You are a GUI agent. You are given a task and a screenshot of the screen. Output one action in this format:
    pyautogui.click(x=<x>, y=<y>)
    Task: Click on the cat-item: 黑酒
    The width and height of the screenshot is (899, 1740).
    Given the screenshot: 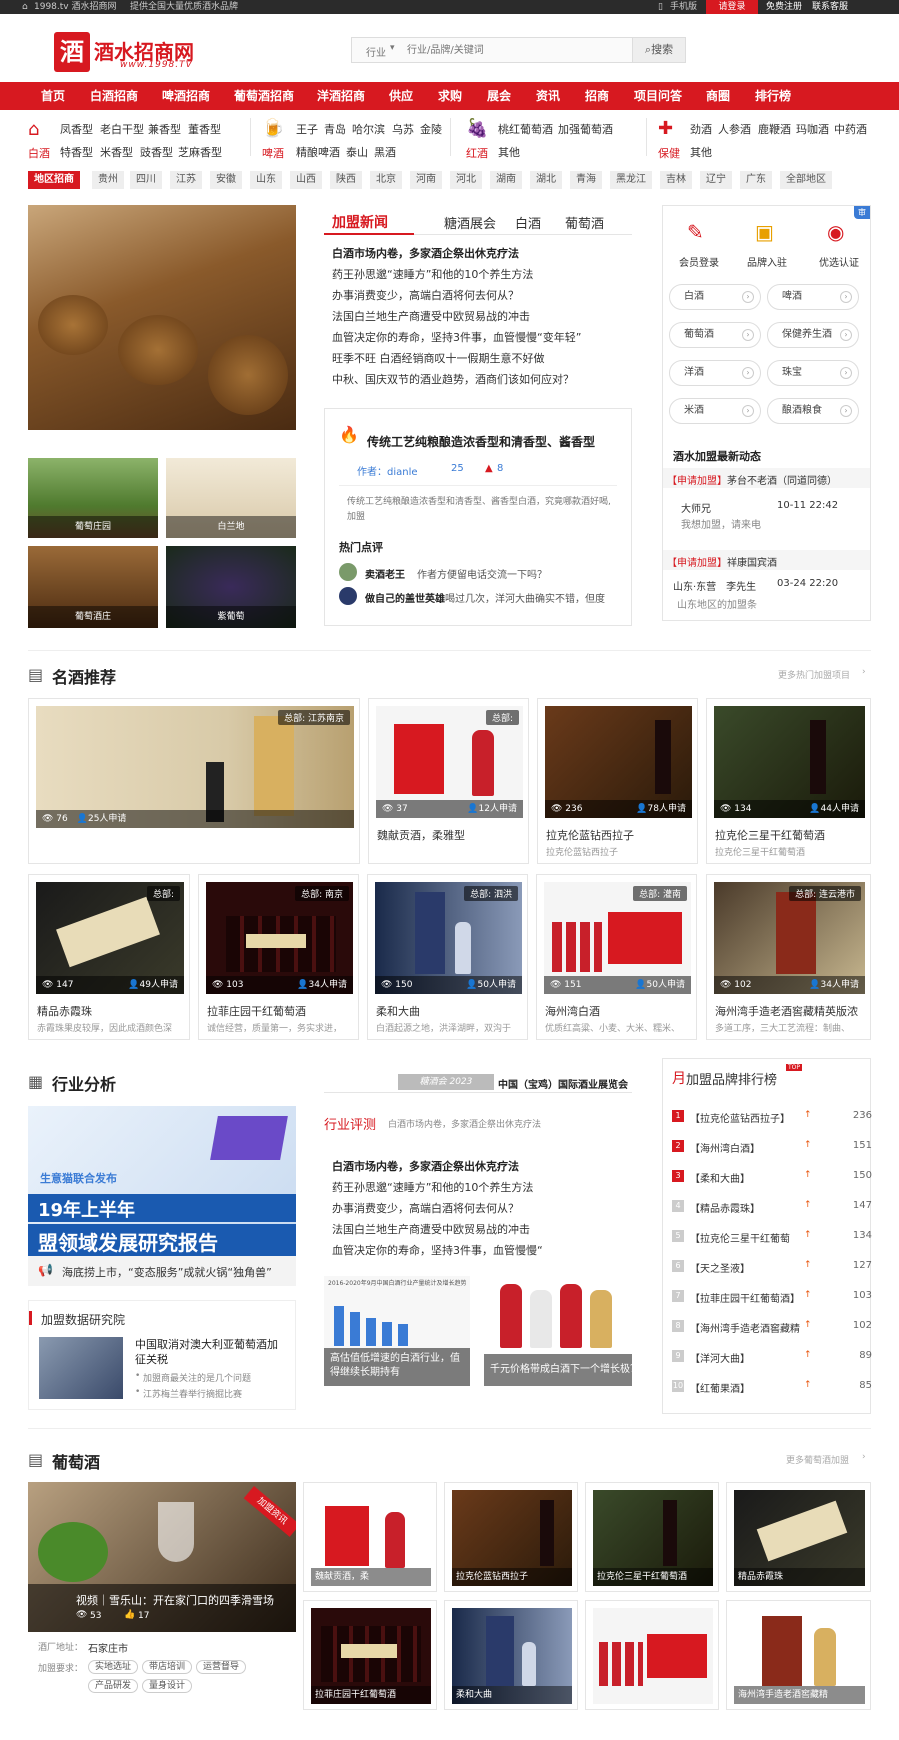 What is the action you would take?
    pyautogui.click(x=385, y=152)
    